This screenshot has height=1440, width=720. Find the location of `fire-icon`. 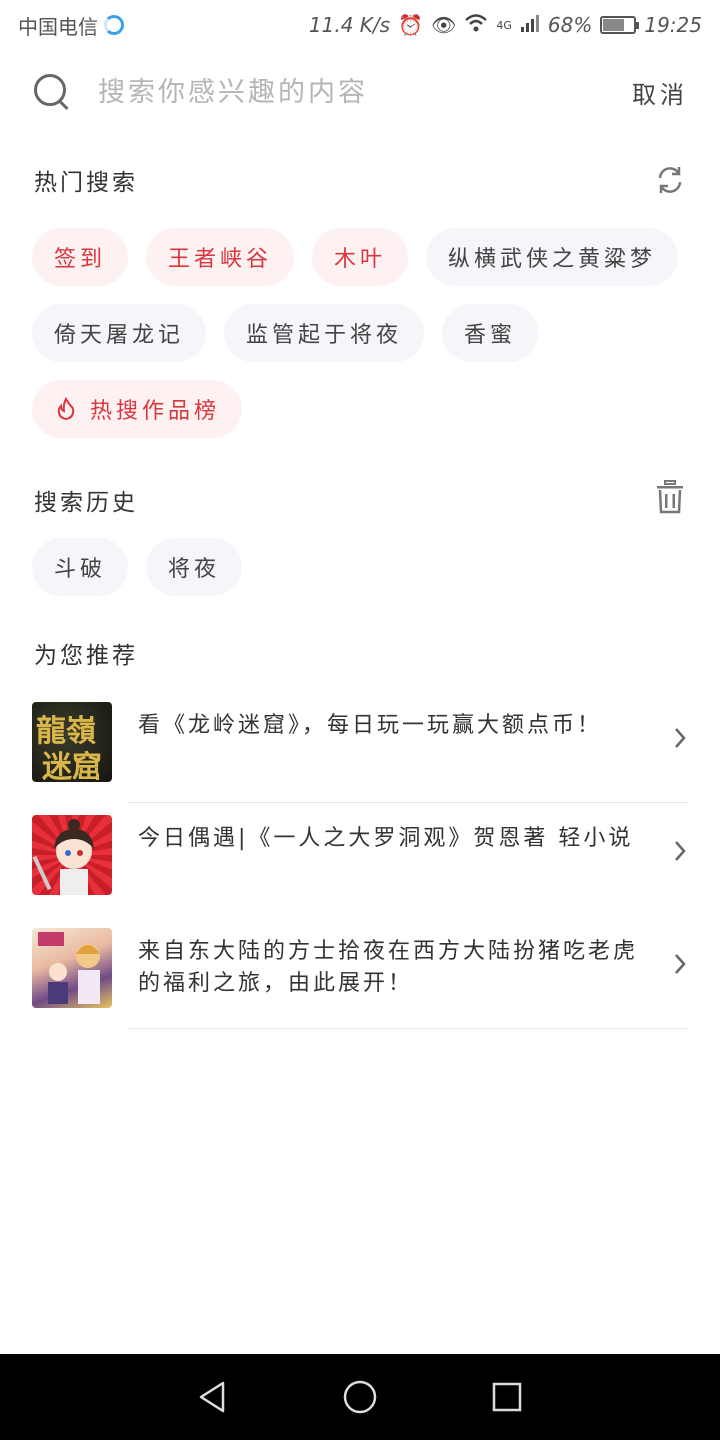

fire-icon is located at coordinates (66, 409).